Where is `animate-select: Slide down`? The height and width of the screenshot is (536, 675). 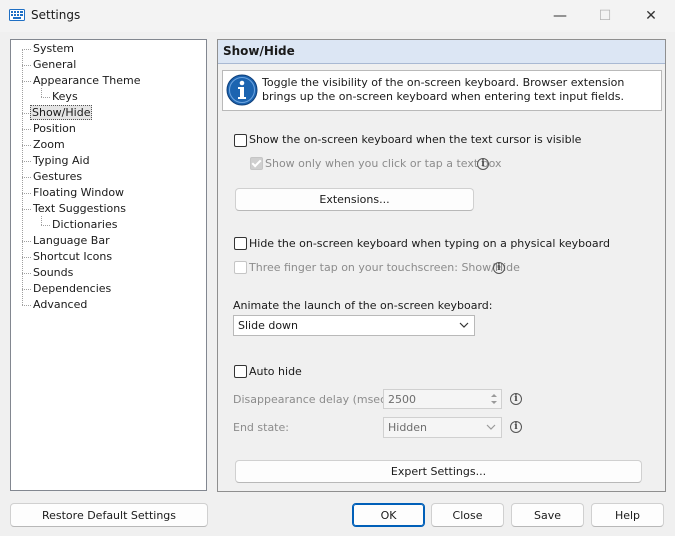 animate-select: Slide down is located at coordinates (354, 325).